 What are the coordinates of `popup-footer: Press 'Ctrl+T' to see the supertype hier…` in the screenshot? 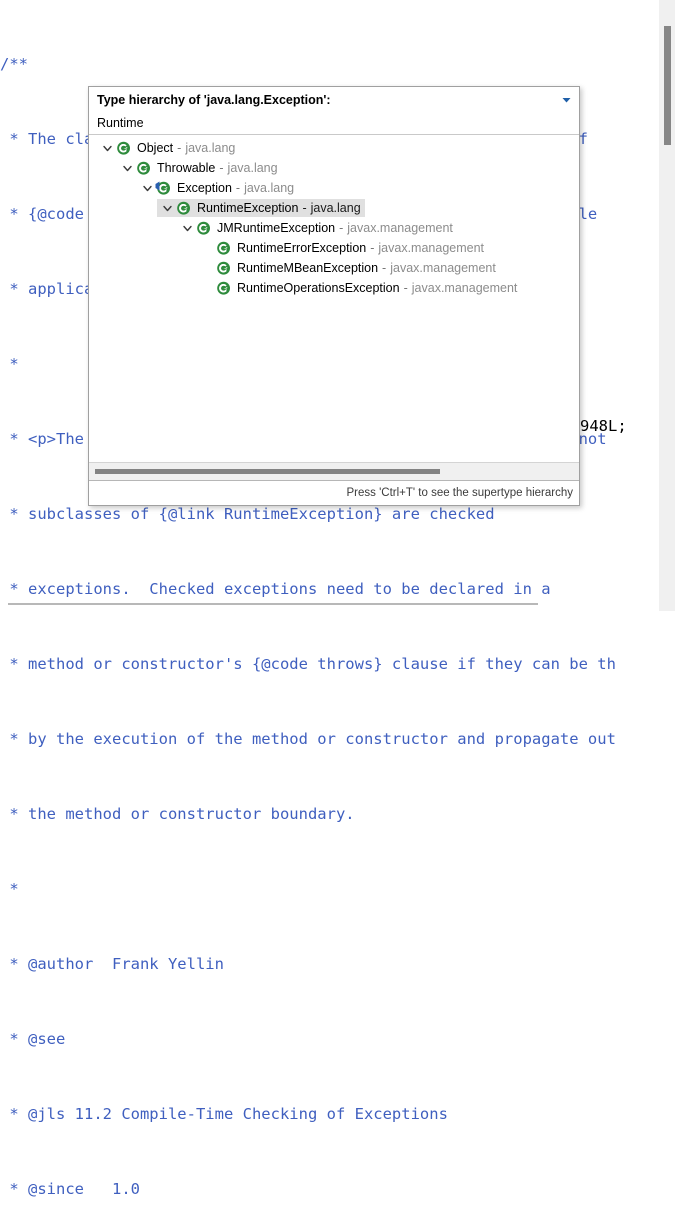 It's located at (334, 492).